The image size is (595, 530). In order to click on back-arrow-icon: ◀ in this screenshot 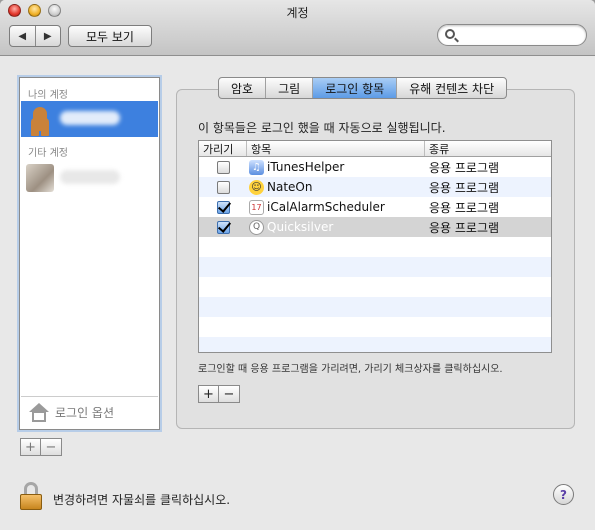, I will do `click(23, 36)`.